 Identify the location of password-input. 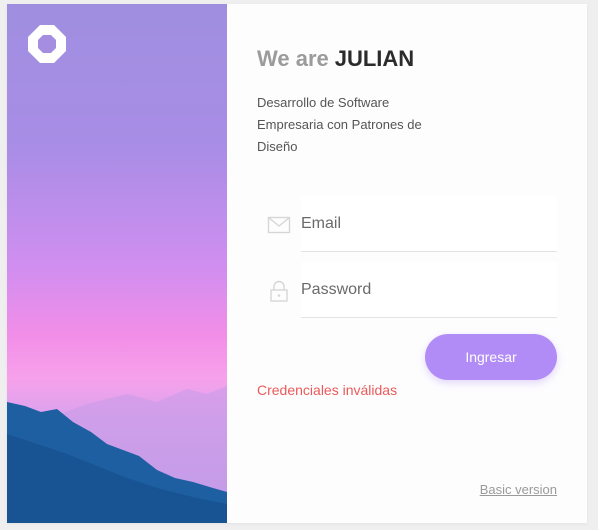
(429, 290).